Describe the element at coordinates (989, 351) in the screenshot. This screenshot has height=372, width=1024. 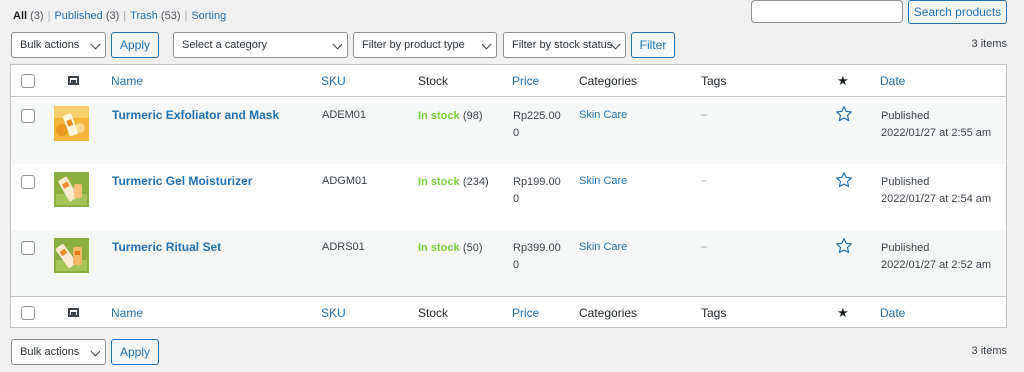
I see `items-count-bottom: 3 items` at that location.